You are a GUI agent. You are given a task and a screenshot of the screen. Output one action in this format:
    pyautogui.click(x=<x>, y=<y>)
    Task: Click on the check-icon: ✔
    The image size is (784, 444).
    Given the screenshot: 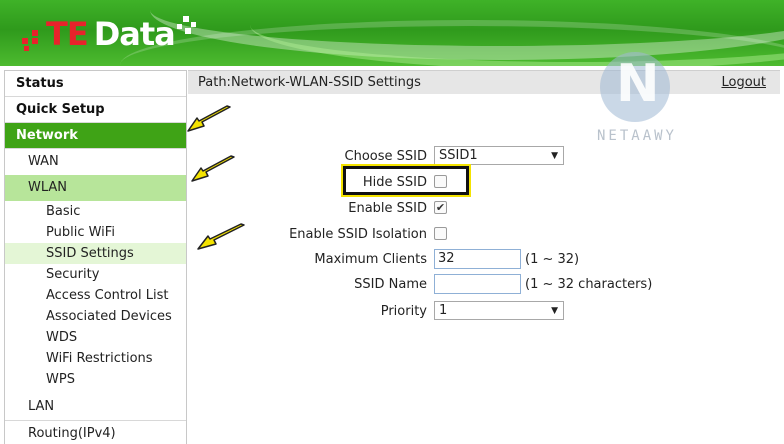 What is the action you would take?
    pyautogui.click(x=440, y=207)
    